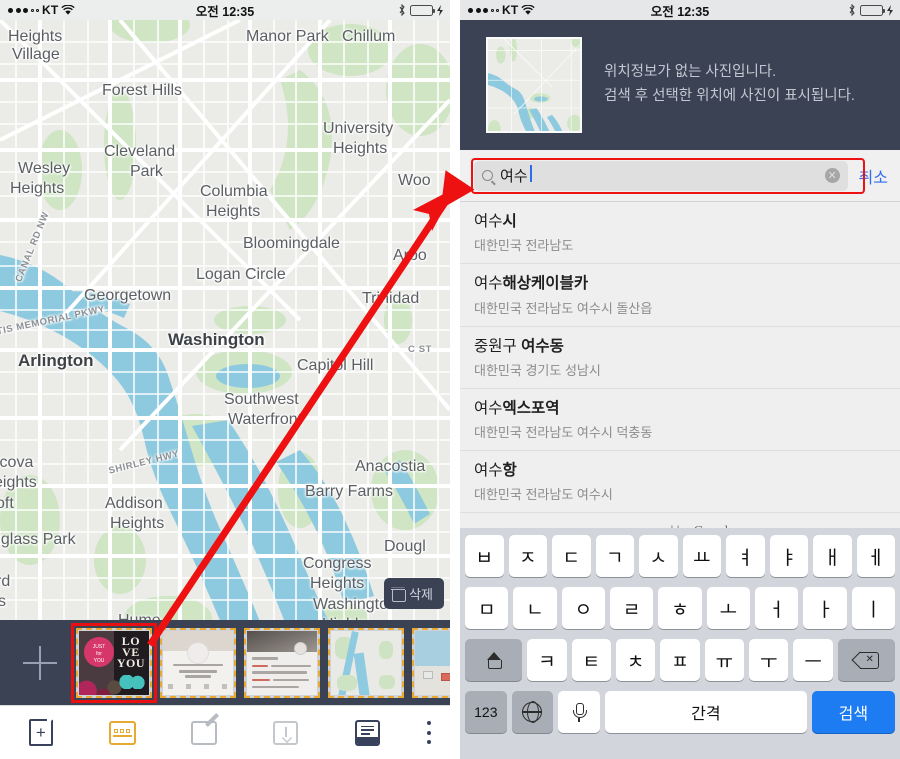  I want to click on key-ㄹ: ㄹ, so click(632, 608).